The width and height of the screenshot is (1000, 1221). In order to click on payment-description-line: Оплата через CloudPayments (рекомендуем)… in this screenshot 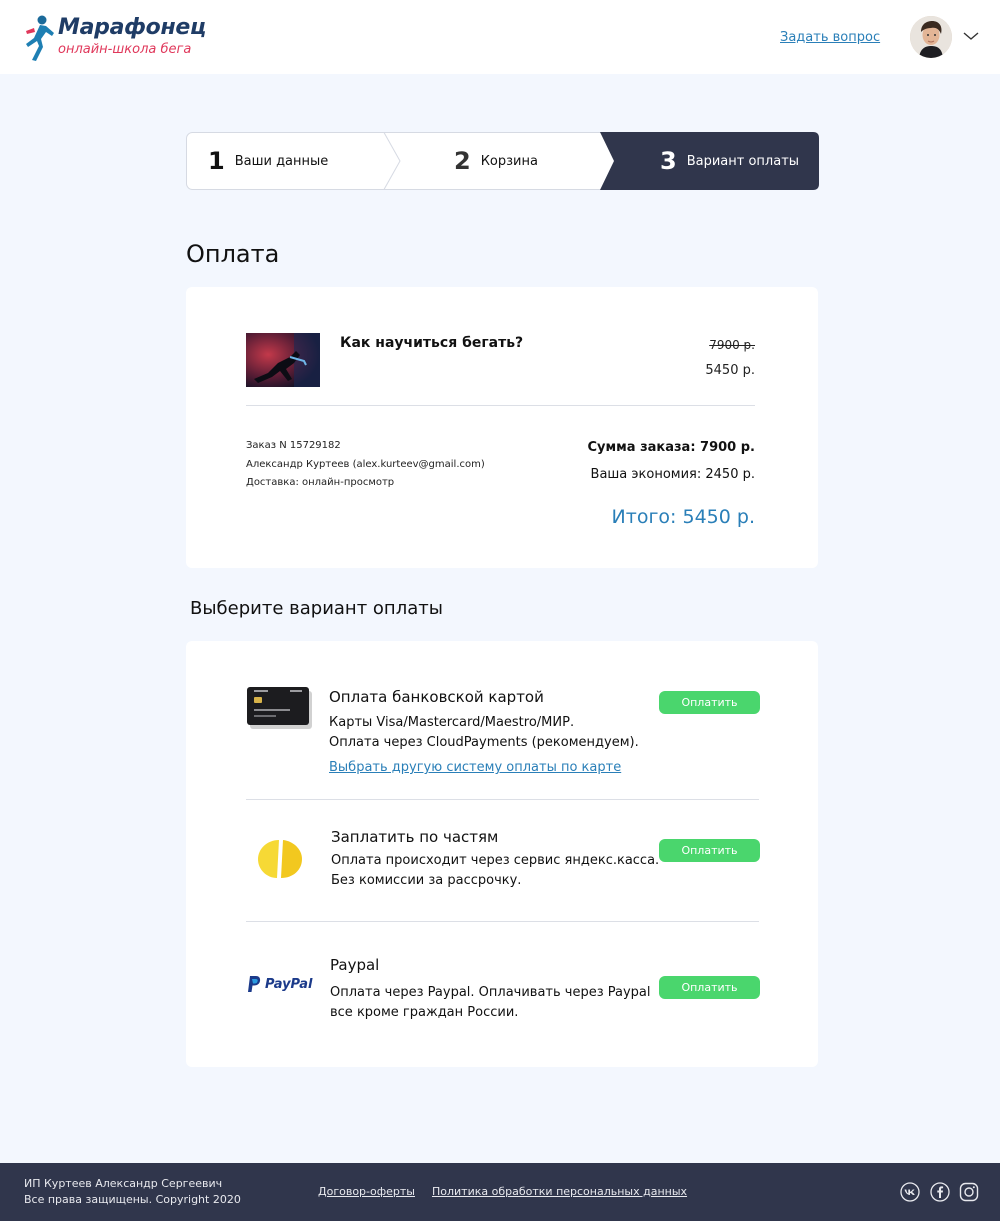, I will do `click(484, 742)`.